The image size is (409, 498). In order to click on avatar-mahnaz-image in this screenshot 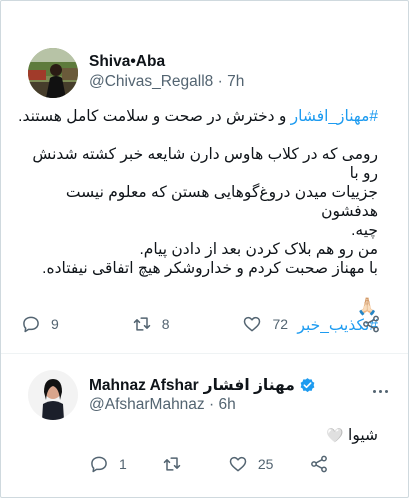, I will do `click(53, 395)`.